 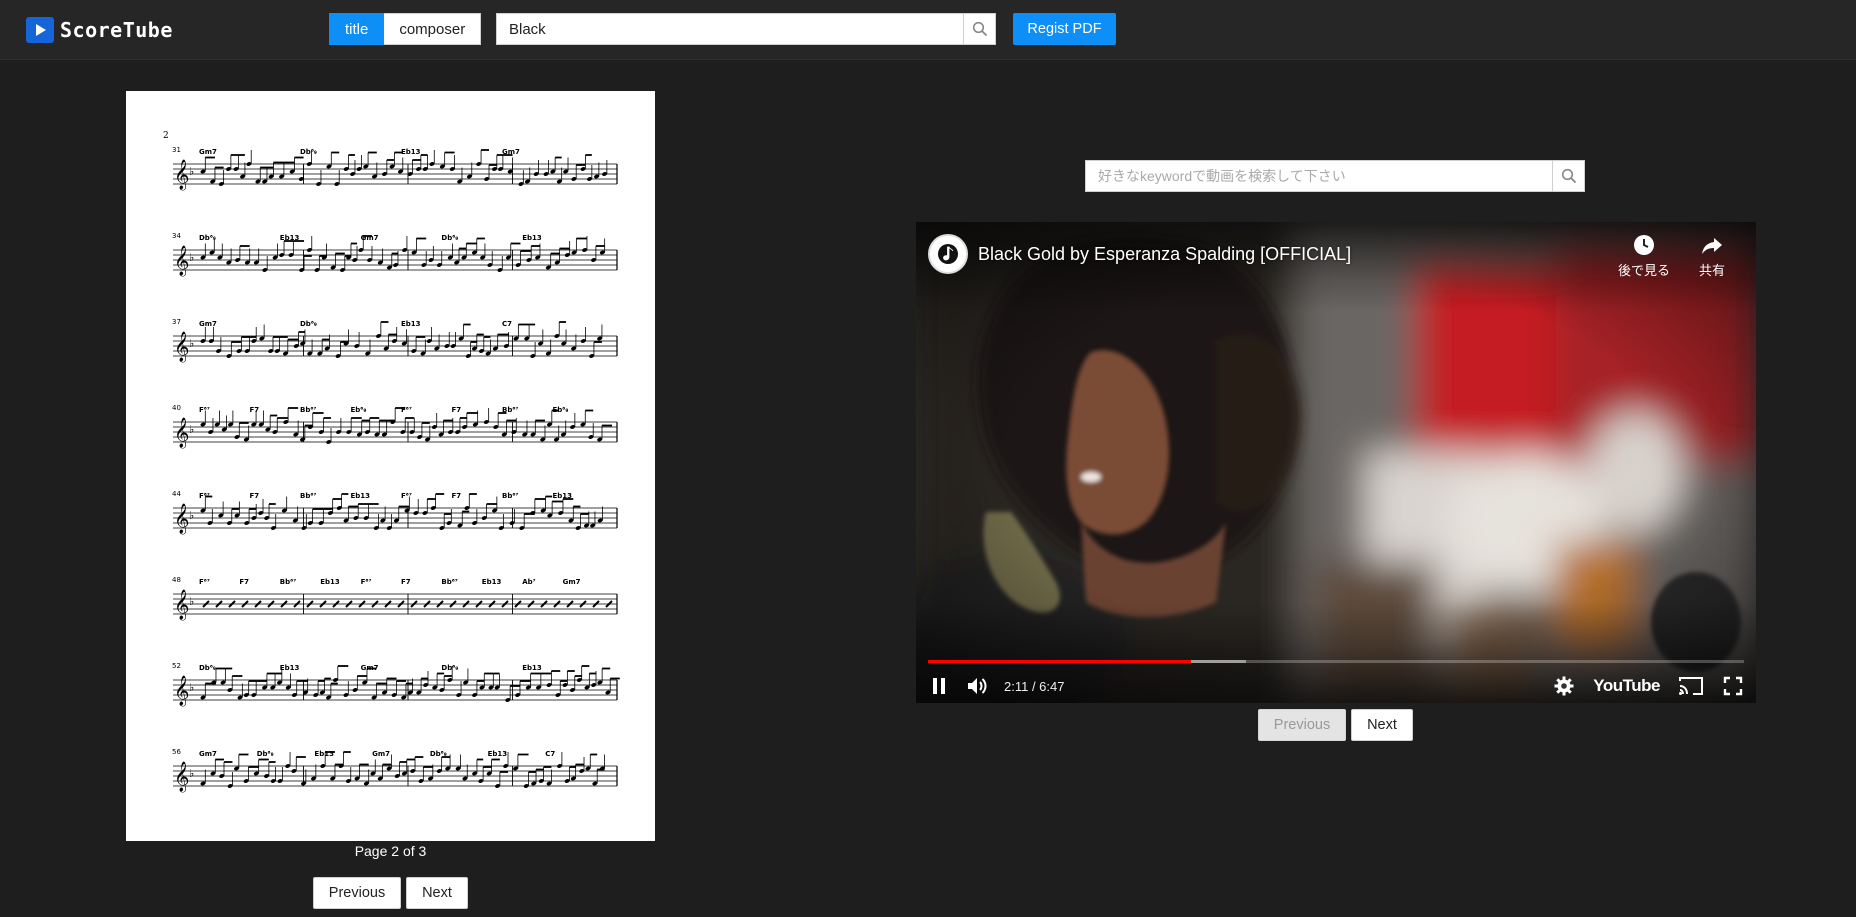 What do you see at coordinates (1319, 176) in the screenshot?
I see `video-search-input: 好きなkeywordで動画を検索して下さい` at bounding box center [1319, 176].